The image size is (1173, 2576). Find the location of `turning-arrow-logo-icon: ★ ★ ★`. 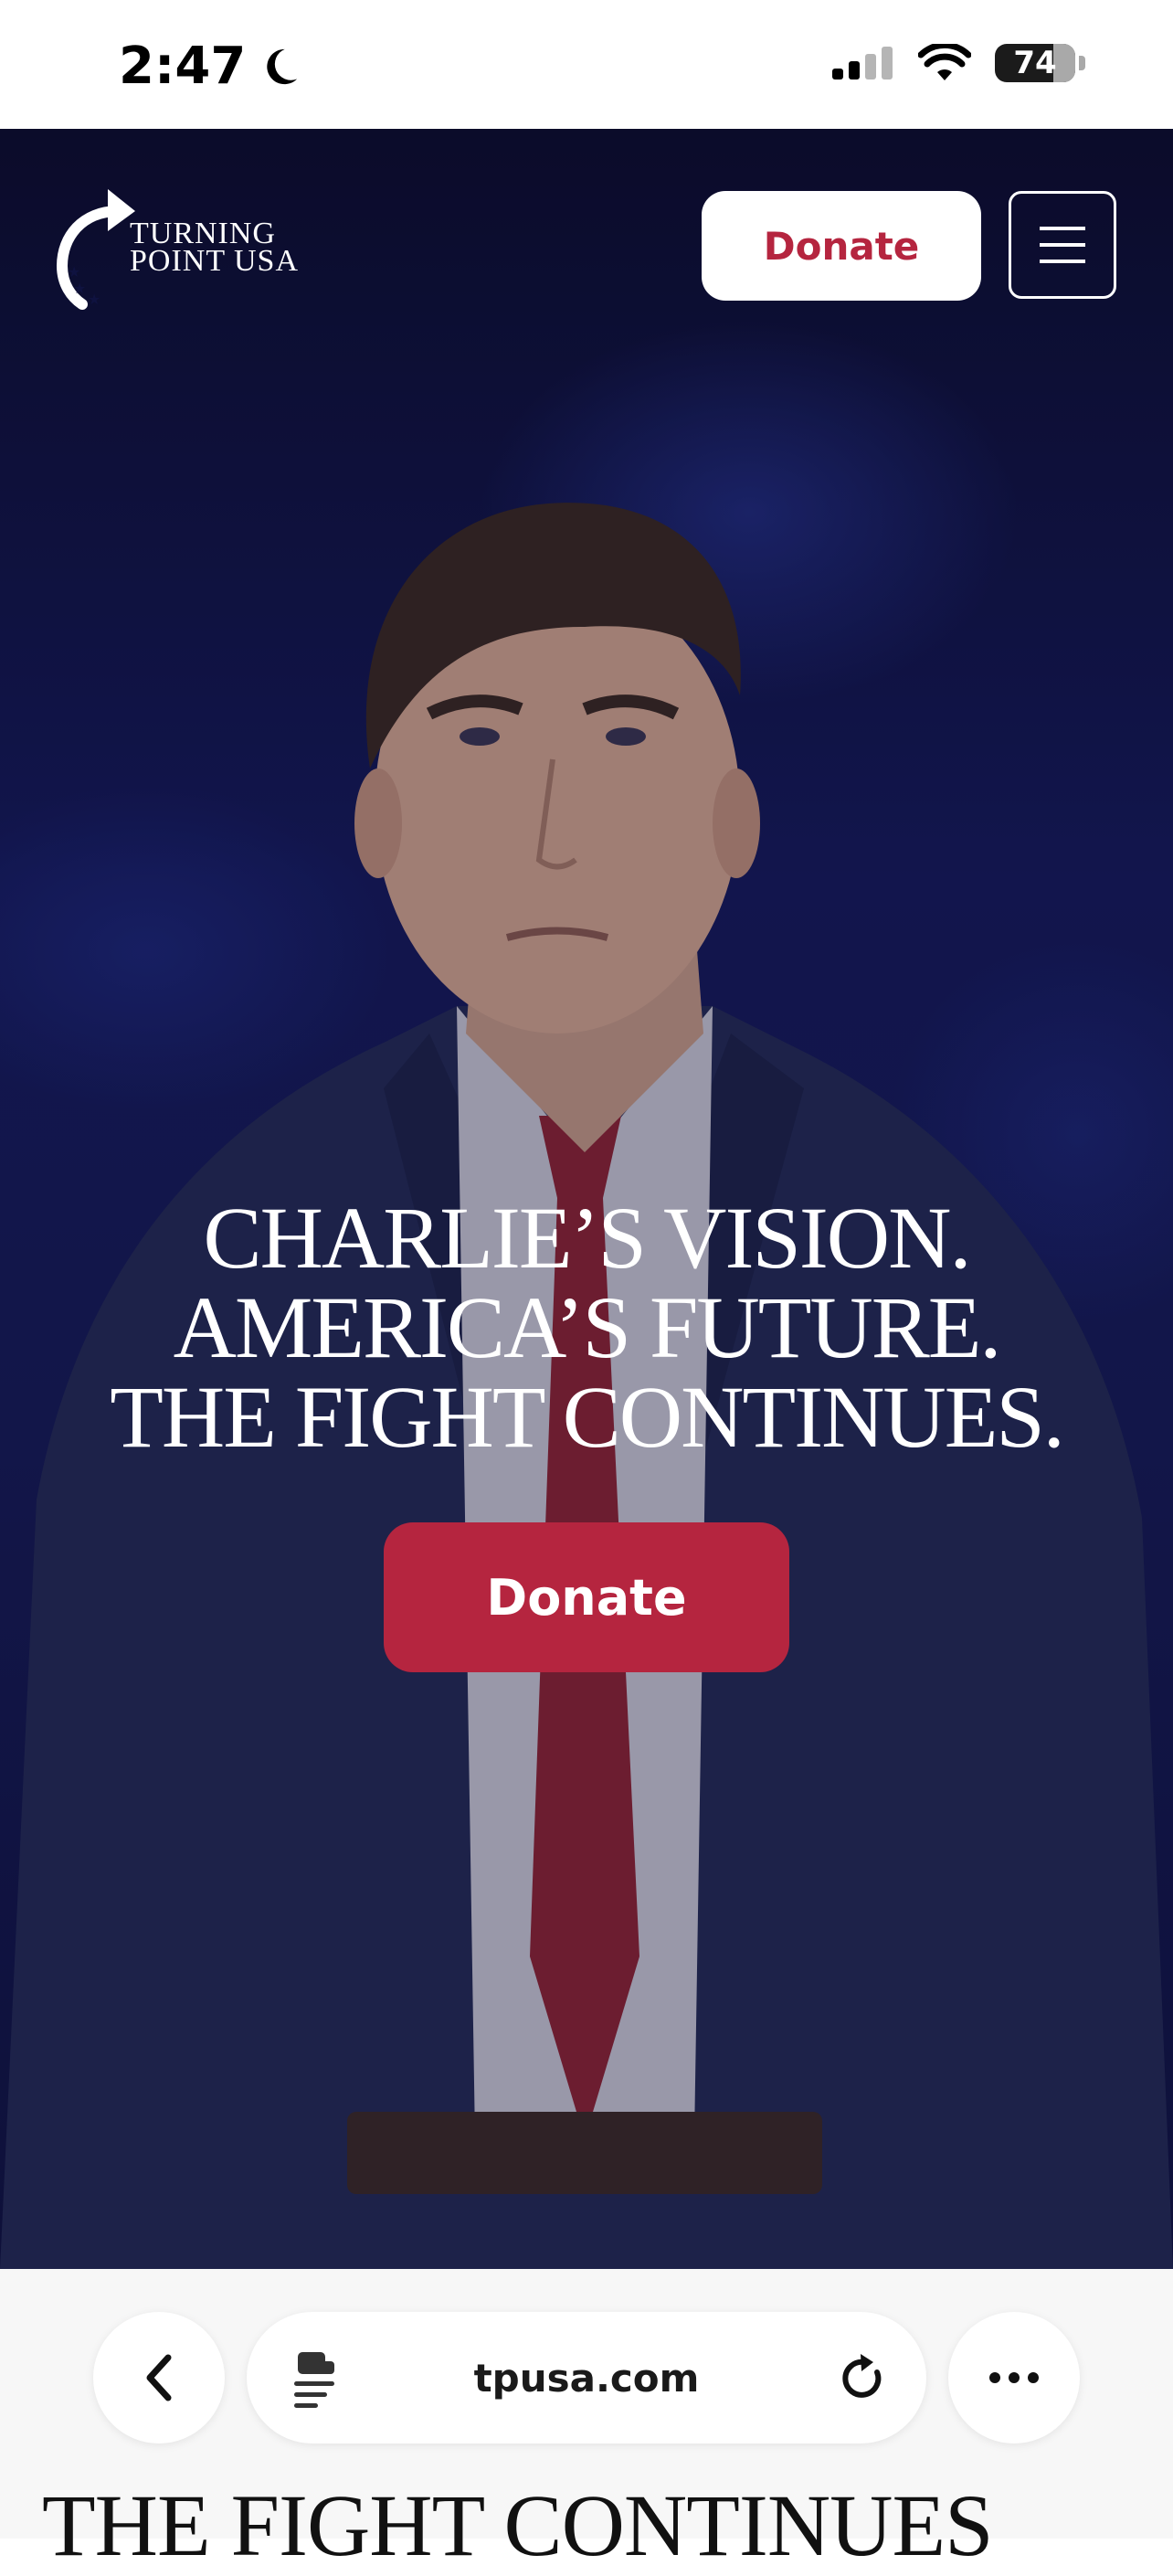

turning-arrow-logo-icon: ★ ★ ★ is located at coordinates (95, 249).